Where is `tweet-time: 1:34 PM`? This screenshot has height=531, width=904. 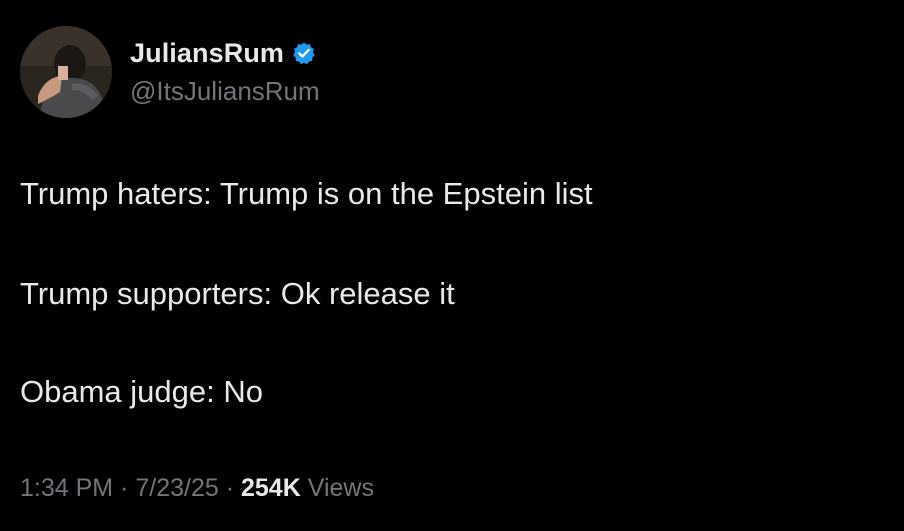
tweet-time: 1:34 PM is located at coordinates (66, 488).